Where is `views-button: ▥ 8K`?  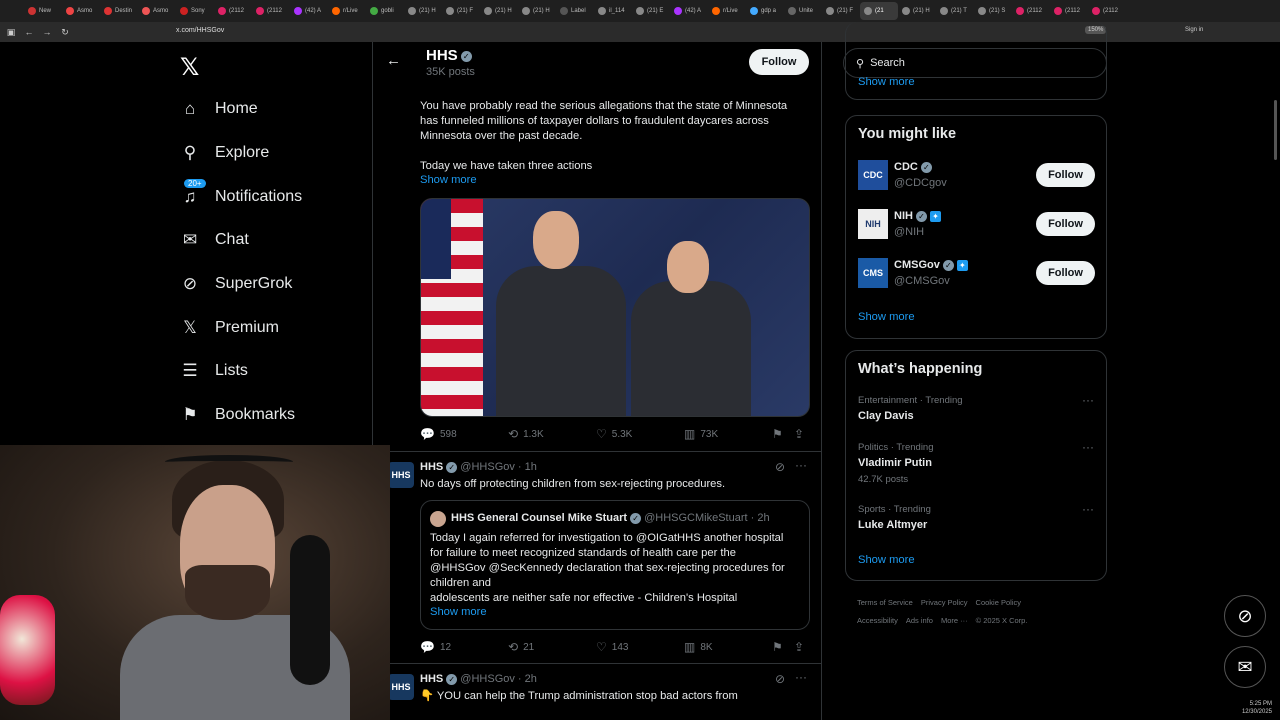 views-button: ▥ 8K is located at coordinates (728, 647).